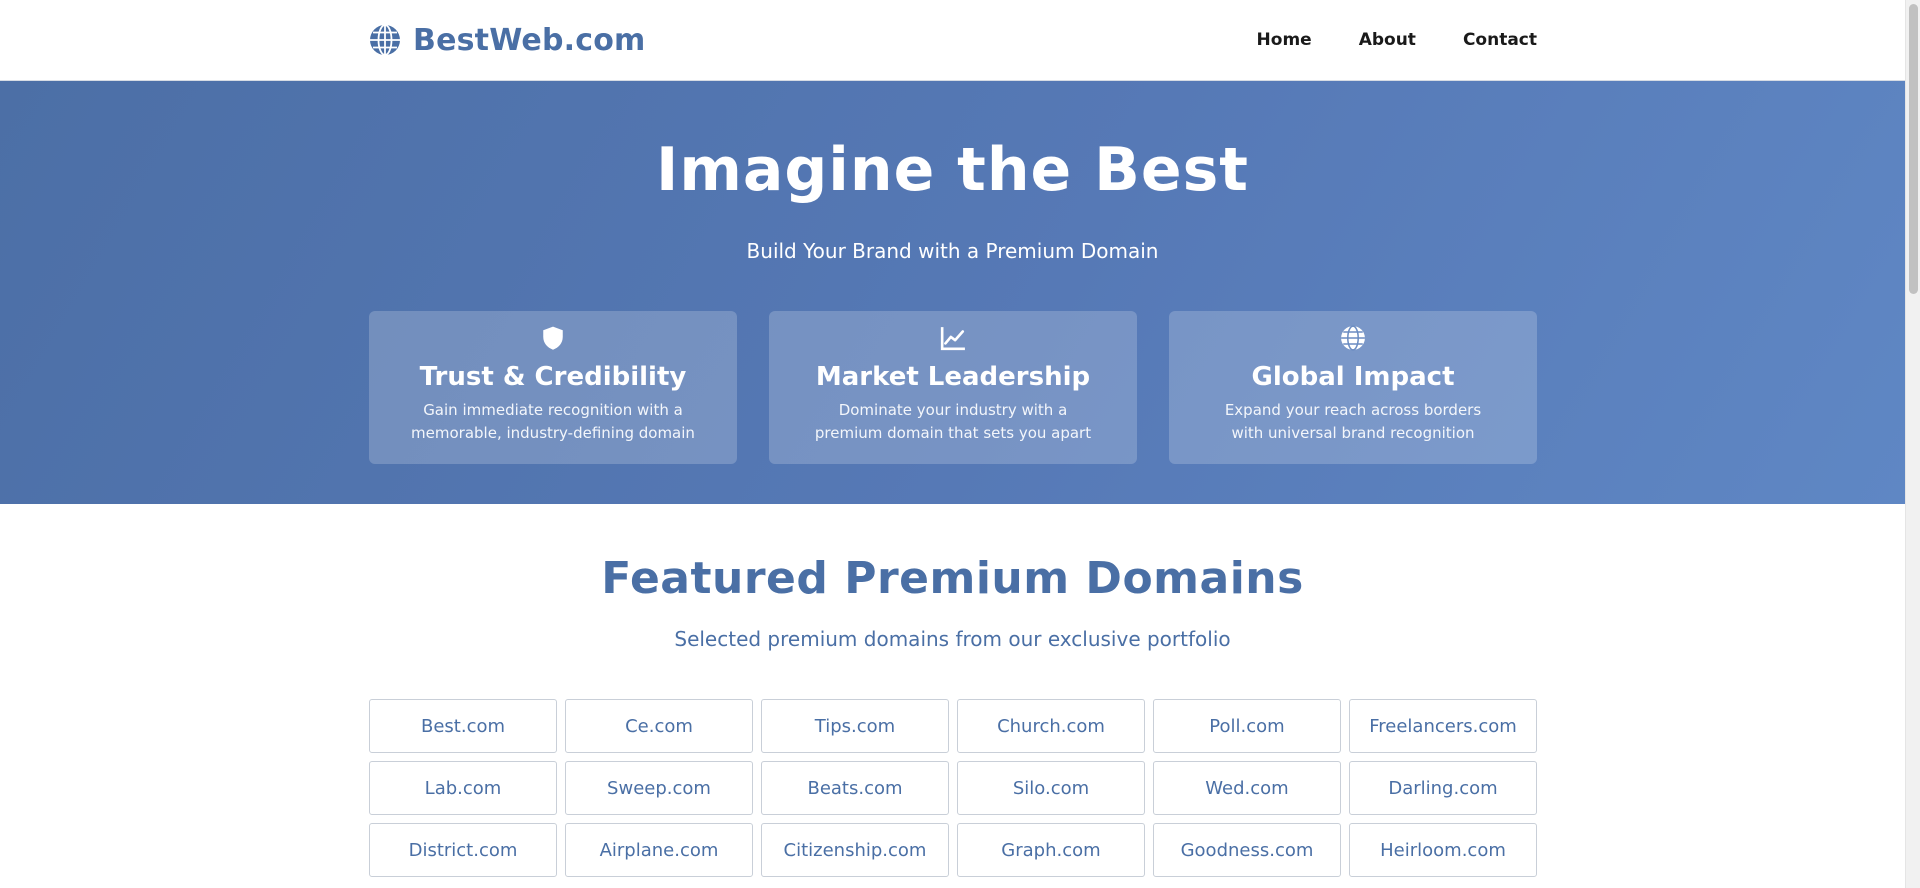 The width and height of the screenshot is (1920, 888). I want to click on domain-card: Citizenship.com, so click(855, 850).